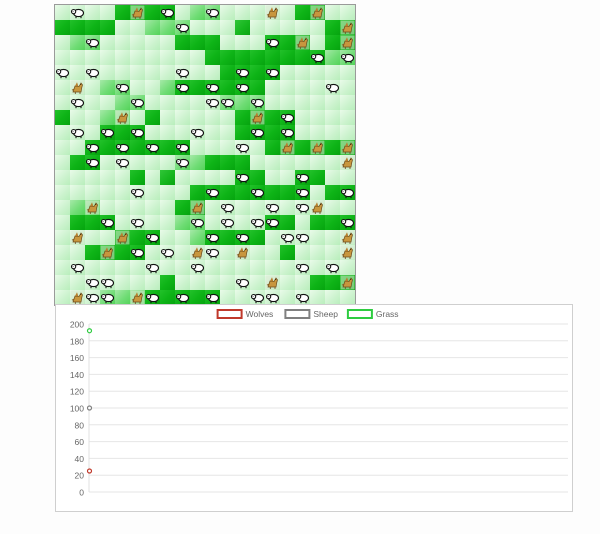  I want to click on y-tick-label: 40, so click(80, 459).